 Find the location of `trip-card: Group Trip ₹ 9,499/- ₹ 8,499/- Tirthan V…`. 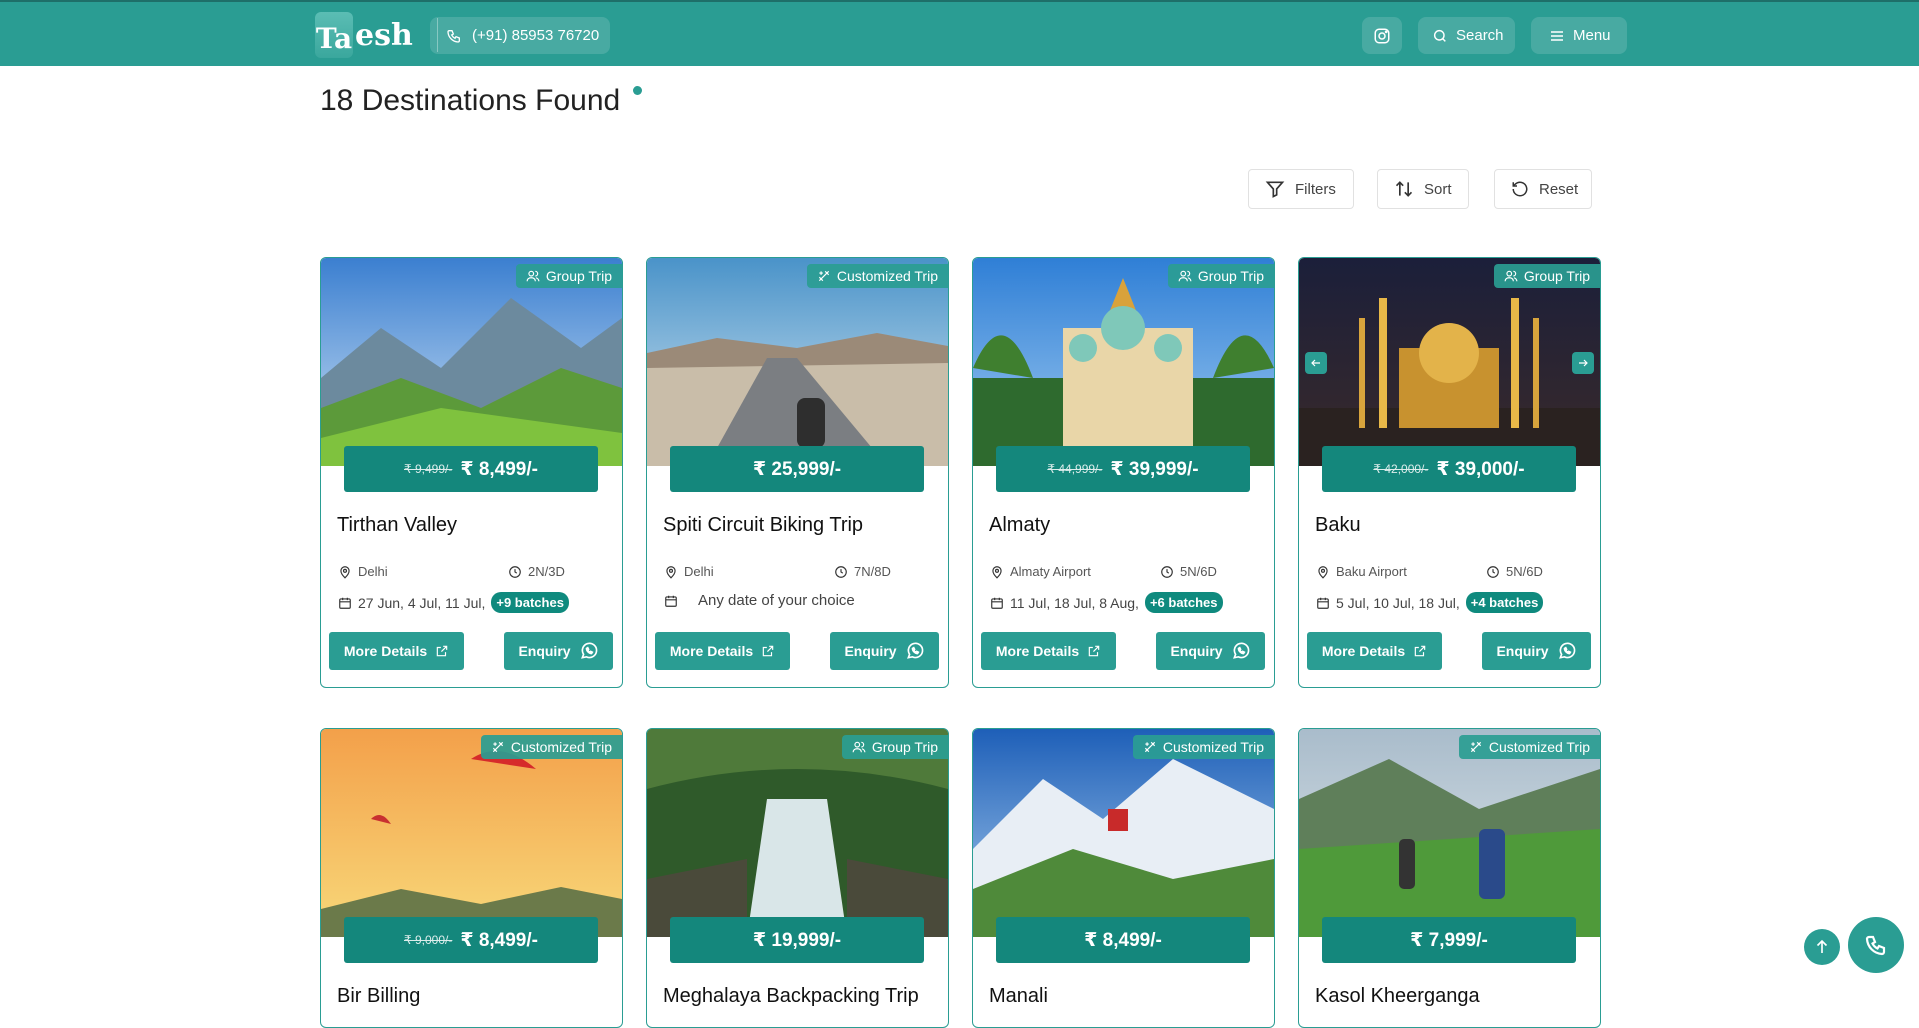

trip-card: Group Trip ₹ 9,499/- ₹ 8,499/- Tirthan V… is located at coordinates (471, 472).